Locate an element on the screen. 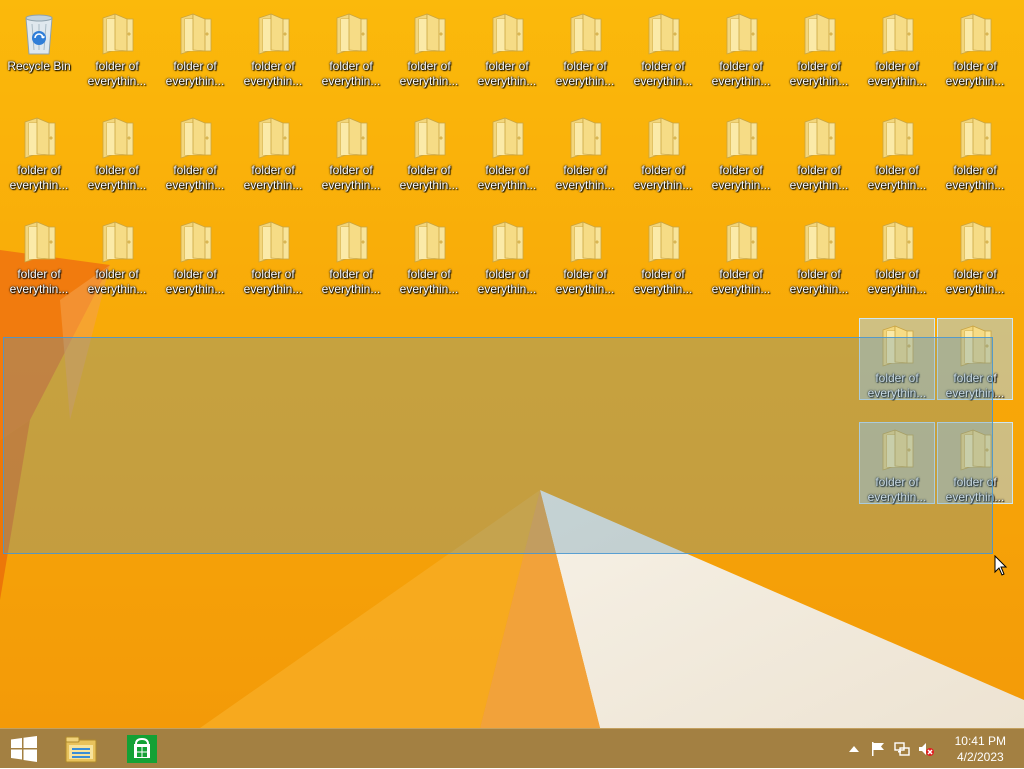 The width and height of the screenshot is (1024, 769). action-center-flag-icon is located at coordinates (878, 749).